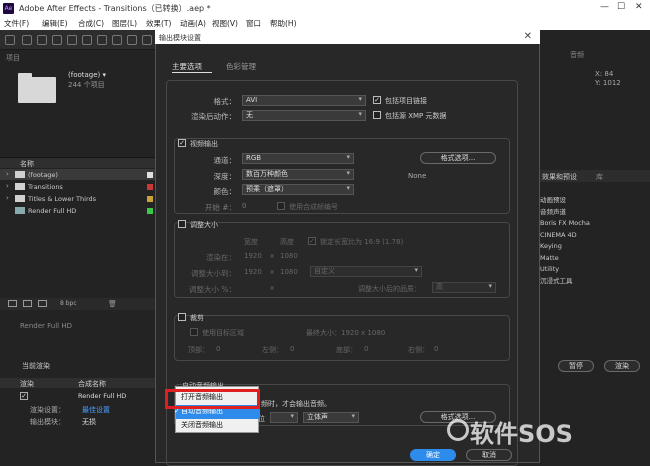 Image resolution: width=650 pixels, height=466 pixels. What do you see at coordinates (565, 247) in the screenshot?
I see `effects-item: Keying` at bounding box center [565, 247].